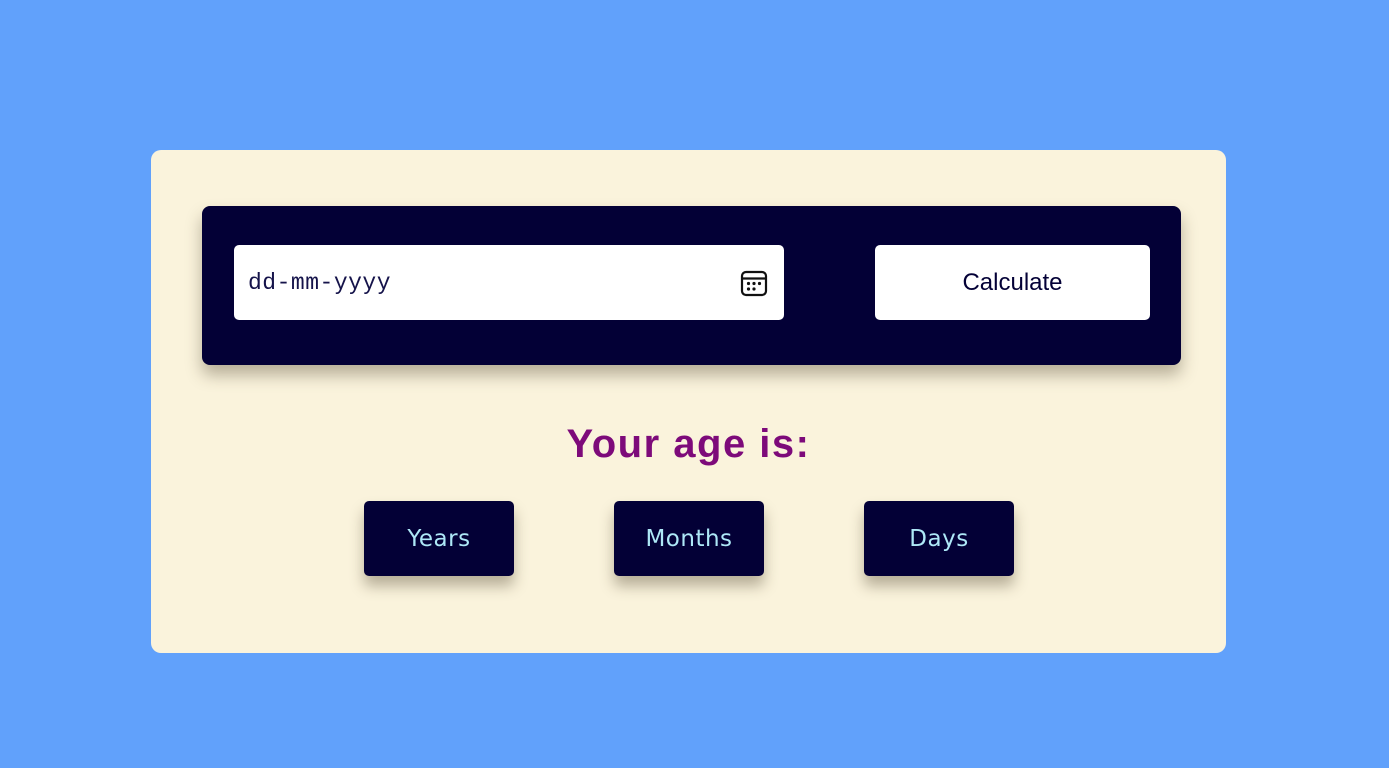 The width and height of the screenshot is (1389, 768). What do you see at coordinates (688, 444) in the screenshot?
I see `result-title: Your age is:` at bounding box center [688, 444].